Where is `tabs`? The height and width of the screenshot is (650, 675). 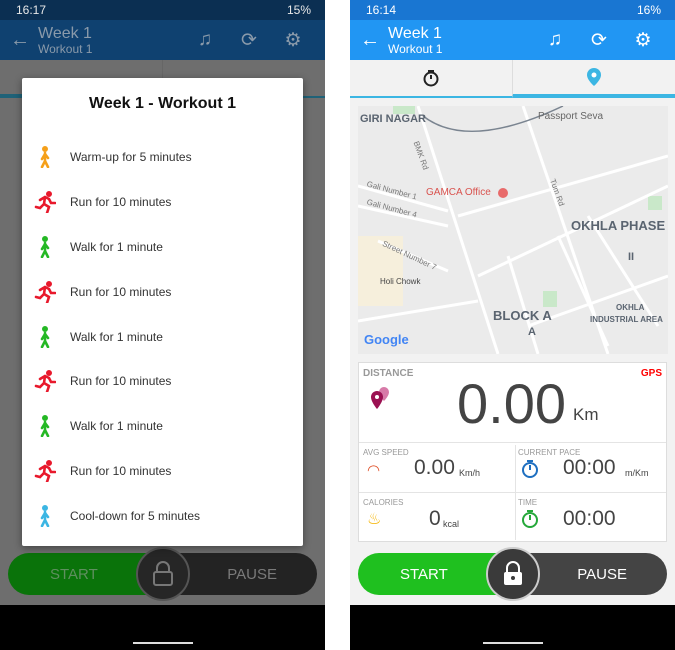
tabs is located at coordinates (512, 79).